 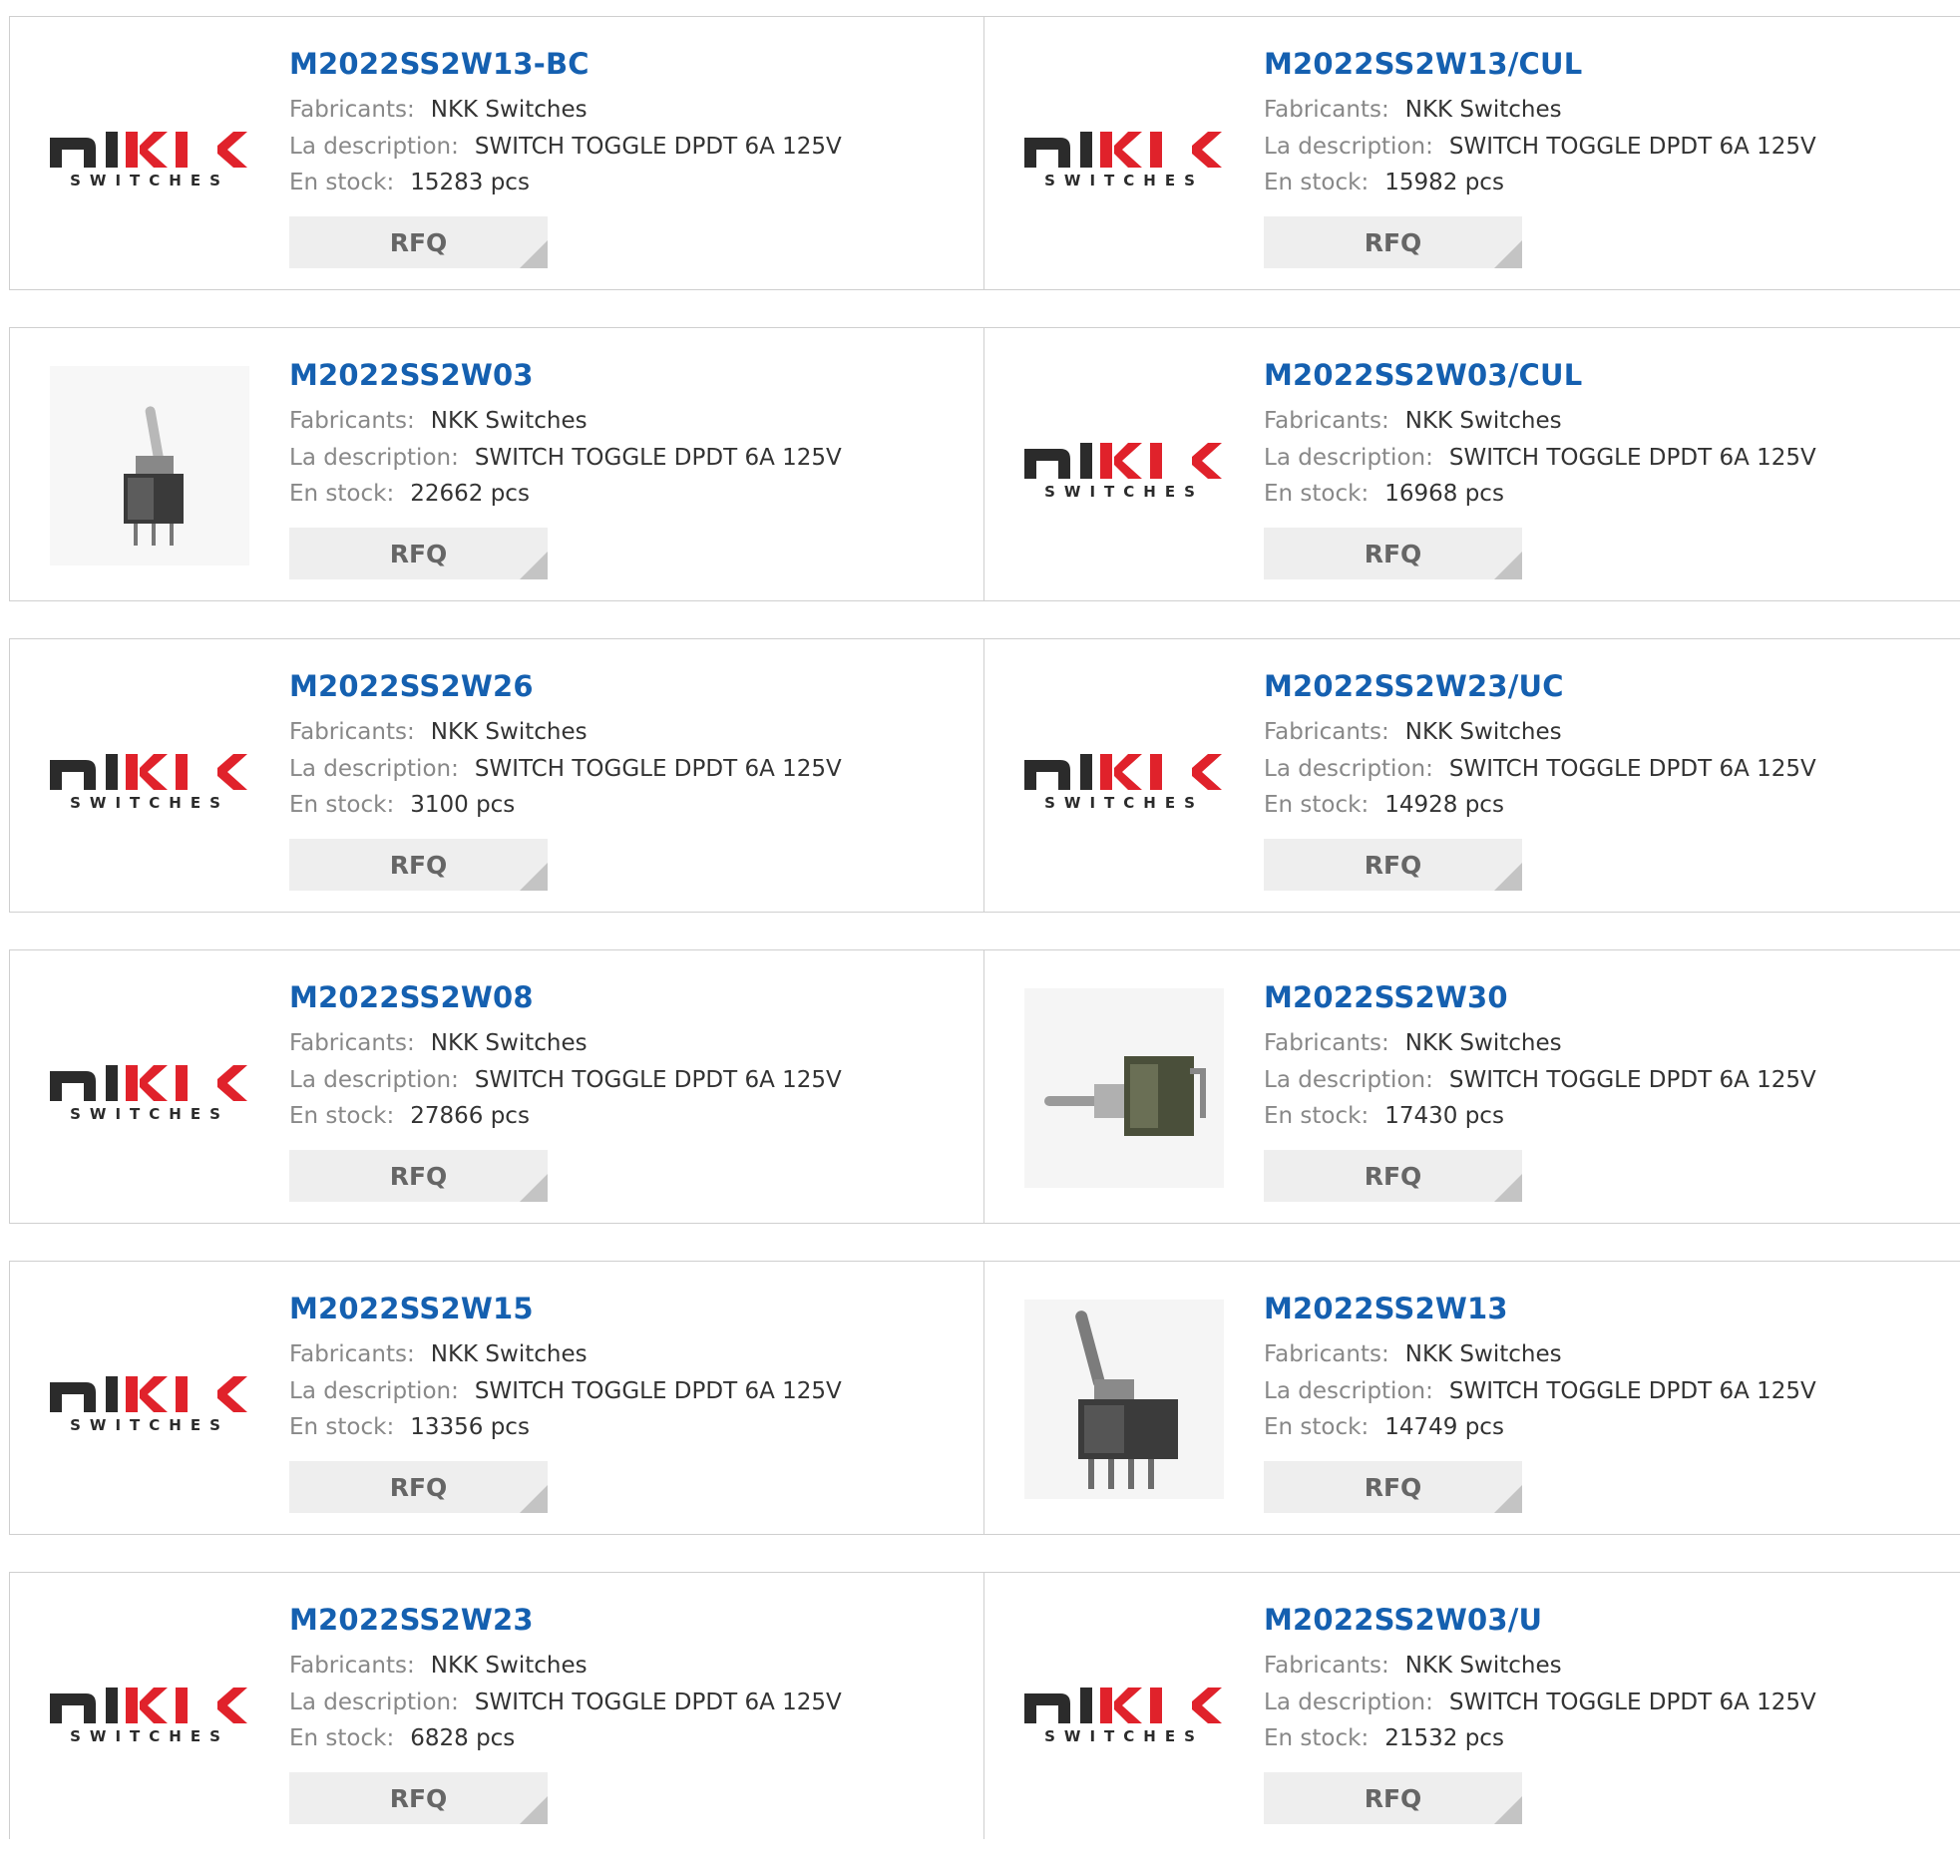 I want to click on product-part-link: M2022SS2W13-BC, so click(x=439, y=64).